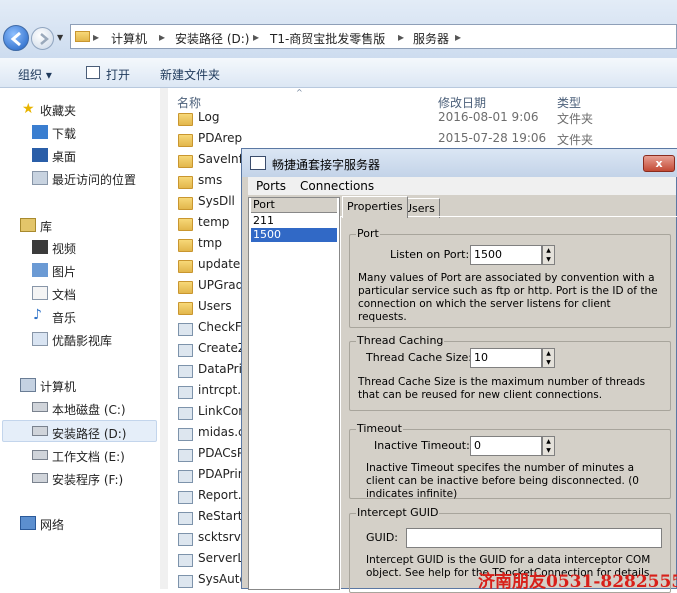  Describe the element at coordinates (294, 221) in the screenshot. I see `port-item: 211` at that location.